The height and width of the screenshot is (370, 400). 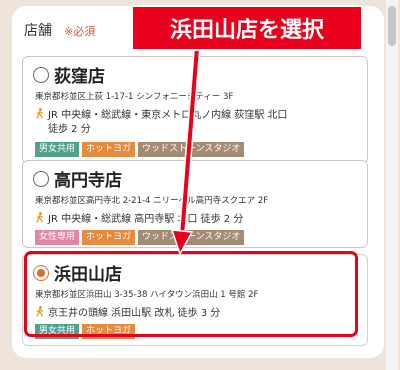 I want to click on section-title: 店舗, so click(x=38, y=31).